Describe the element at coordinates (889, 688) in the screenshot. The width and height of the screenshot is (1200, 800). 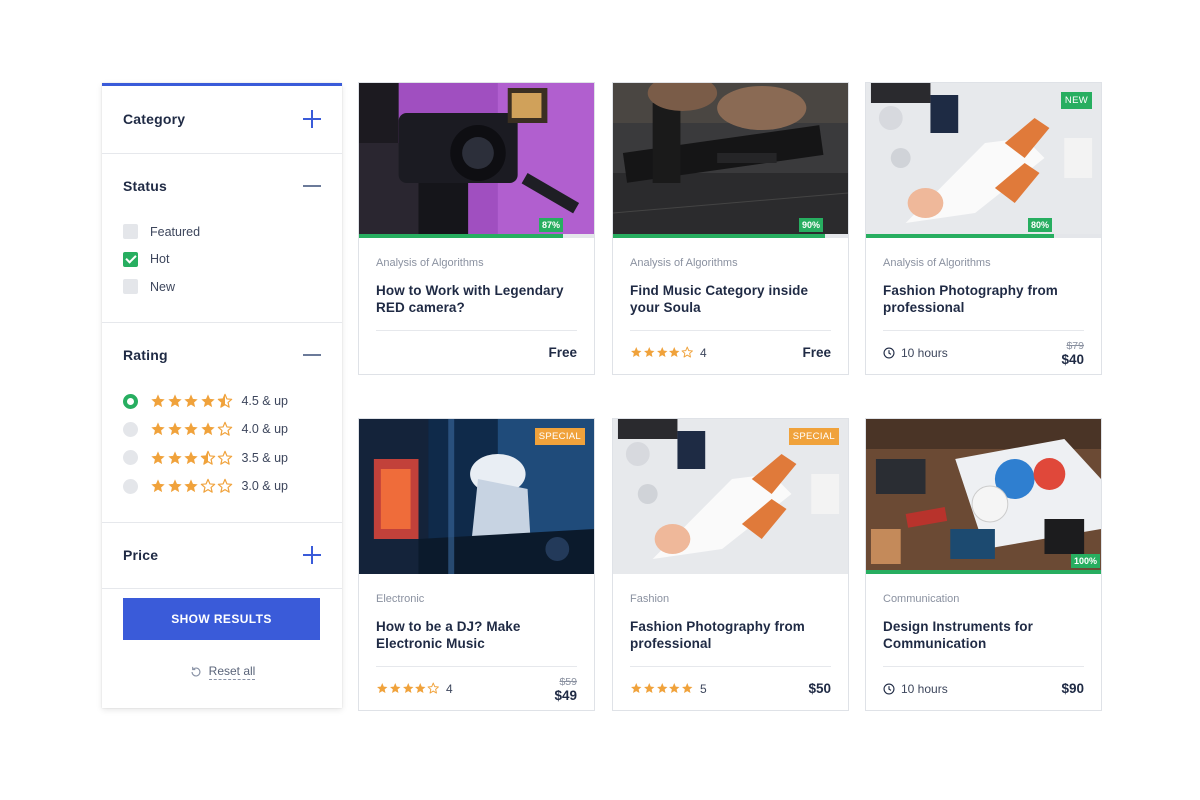
I see `clock-icon` at that location.